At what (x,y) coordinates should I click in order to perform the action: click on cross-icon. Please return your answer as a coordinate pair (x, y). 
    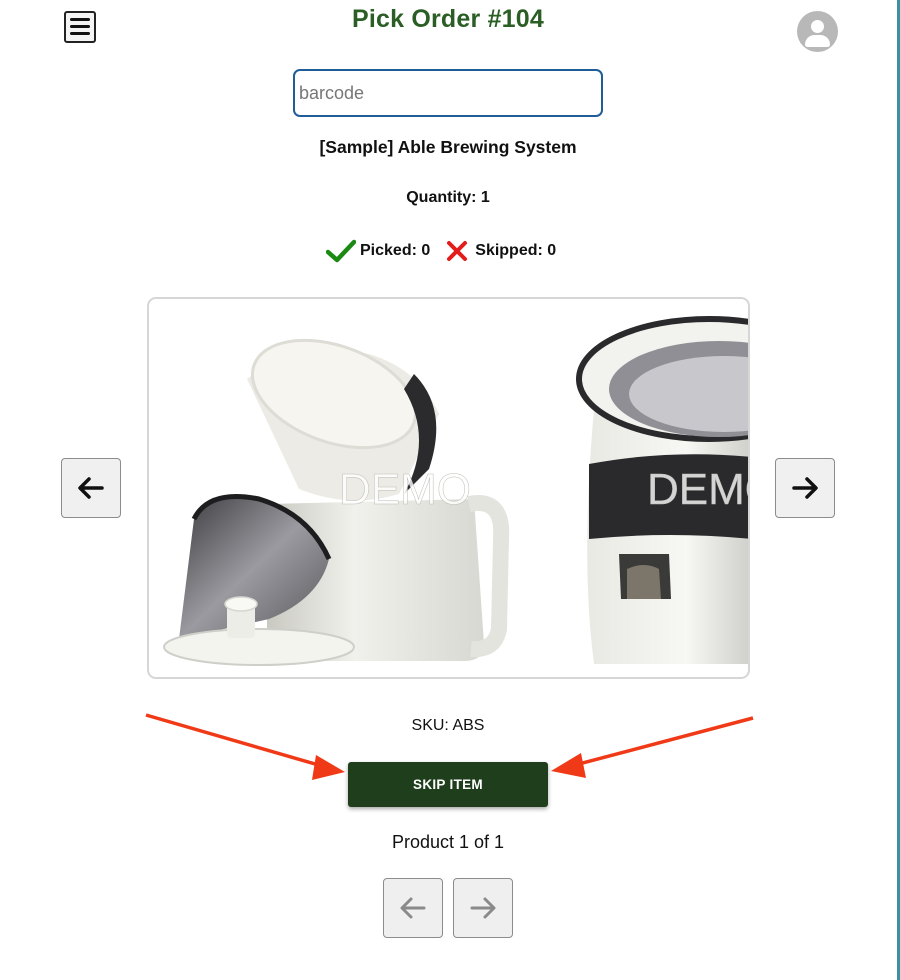
    Looking at the image, I should click on (457, 251).